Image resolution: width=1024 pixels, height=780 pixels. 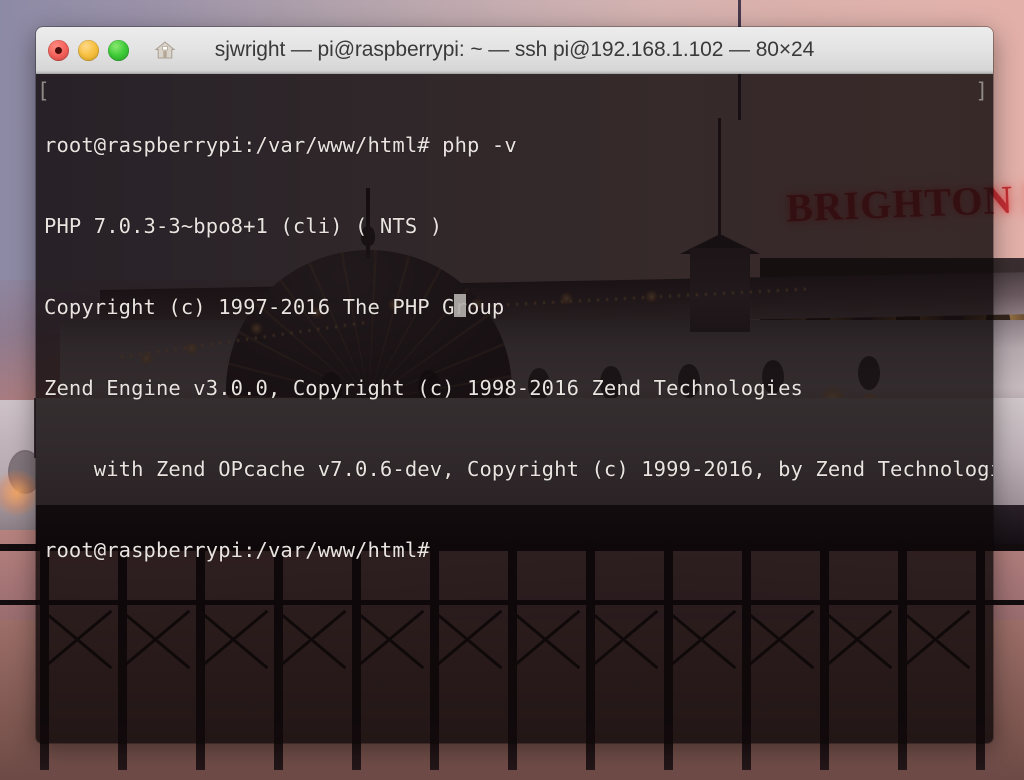 I want to click on terminal-line: Copyright (c) 1997-2016 The PHP Group, so click(x=274, y=307).